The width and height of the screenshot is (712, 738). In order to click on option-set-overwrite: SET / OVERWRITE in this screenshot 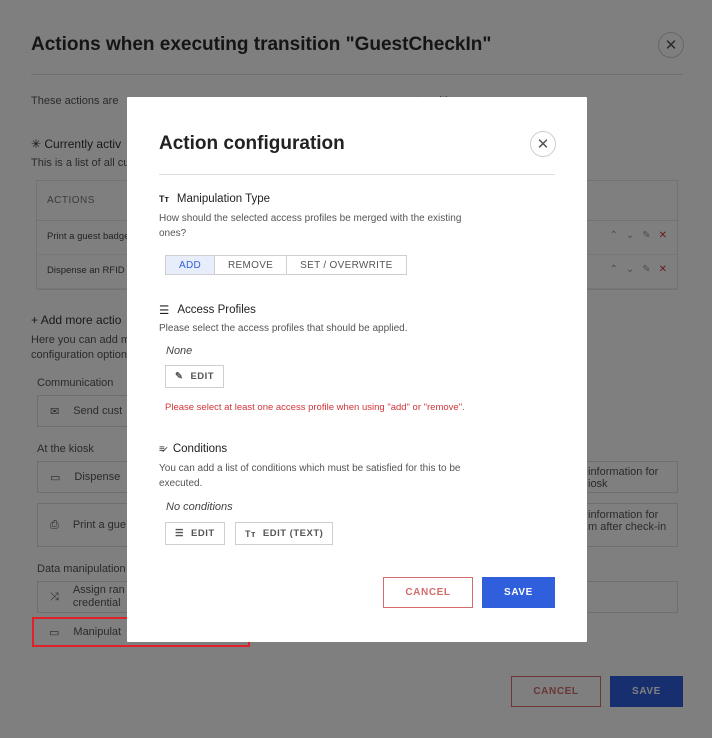, I will do `click(346, 265)`.